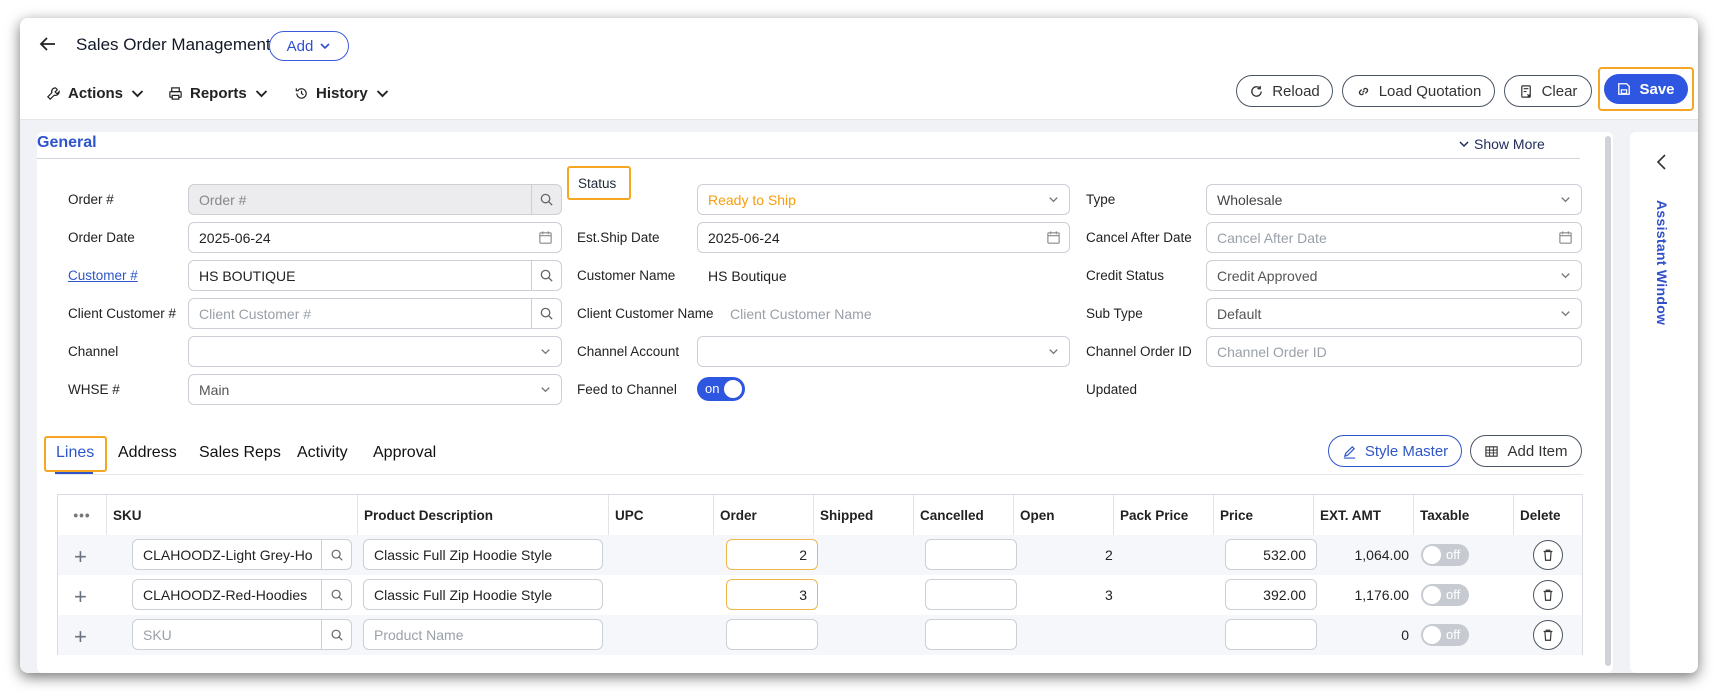 This screenshot has width=1718, height=692. I want to click on taxable-state: off, so click(1453, 554).